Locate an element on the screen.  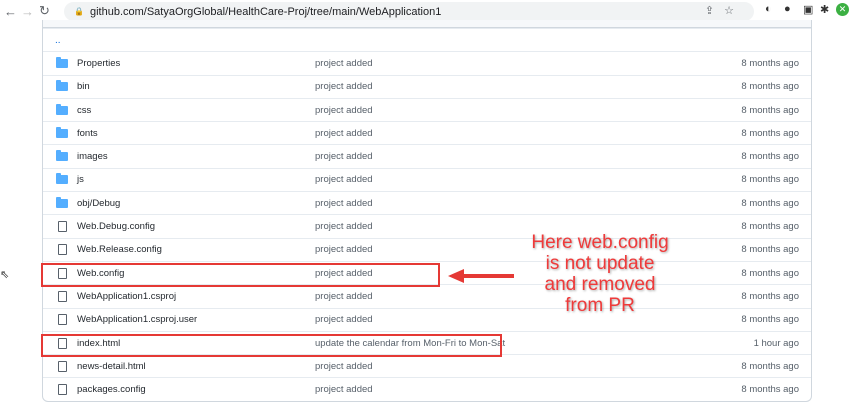
parent-directory-row: .. is located at coordinates (427, 39).